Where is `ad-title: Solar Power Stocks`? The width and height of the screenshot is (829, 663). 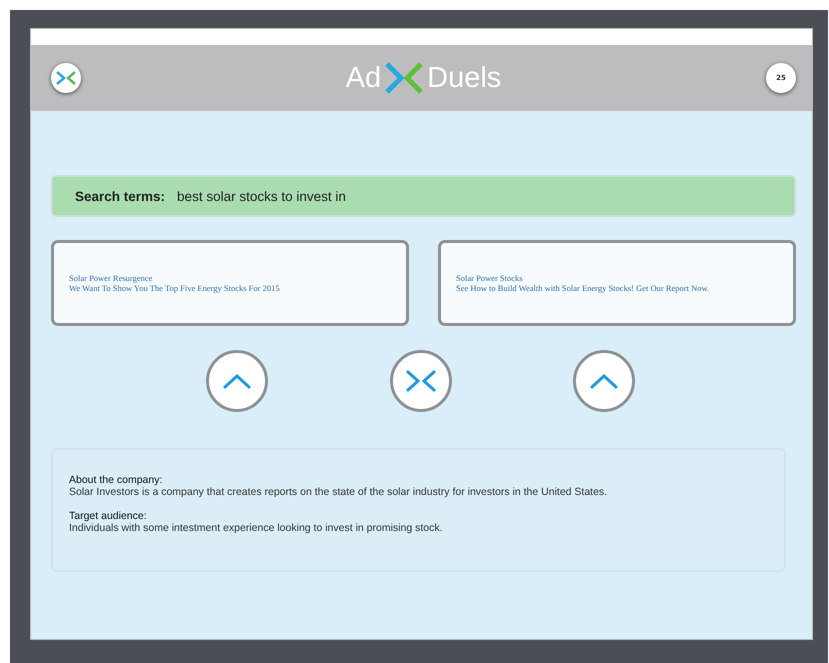
ad-title: Solar Power Stocks is located at coordinates (490, 277).